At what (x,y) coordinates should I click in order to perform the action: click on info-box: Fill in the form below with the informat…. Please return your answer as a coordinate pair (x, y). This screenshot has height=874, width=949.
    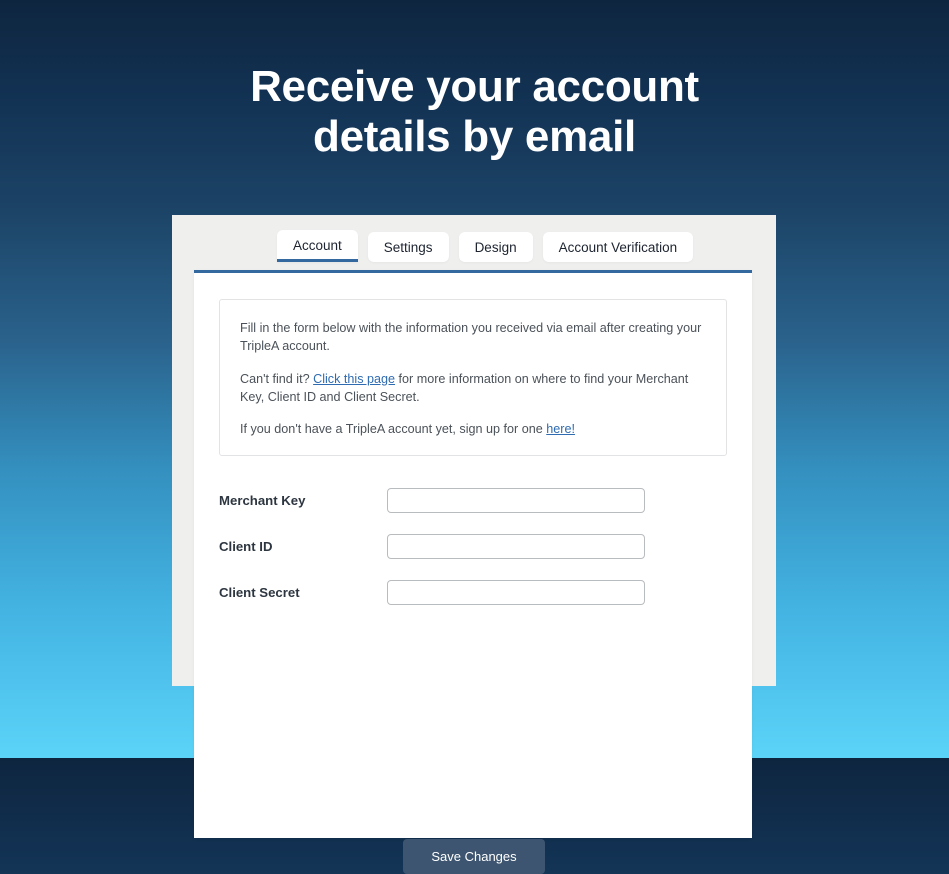
    Looking at the image, I should click on (473, 378).